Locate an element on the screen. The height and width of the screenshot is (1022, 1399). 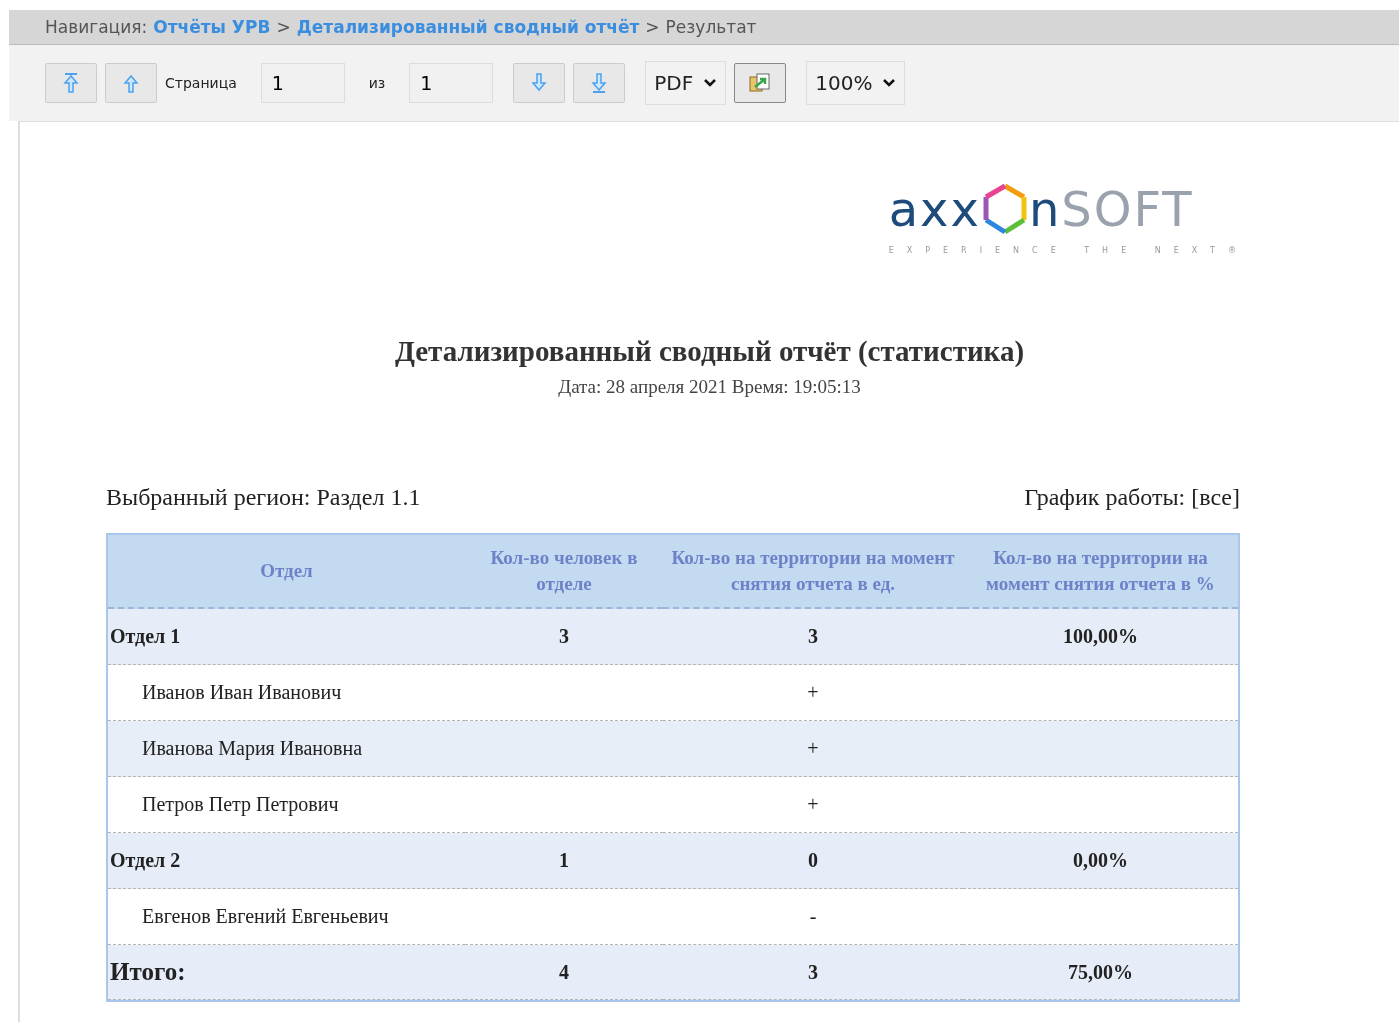
table-cell: 0 is located at coordinates (813, 861).